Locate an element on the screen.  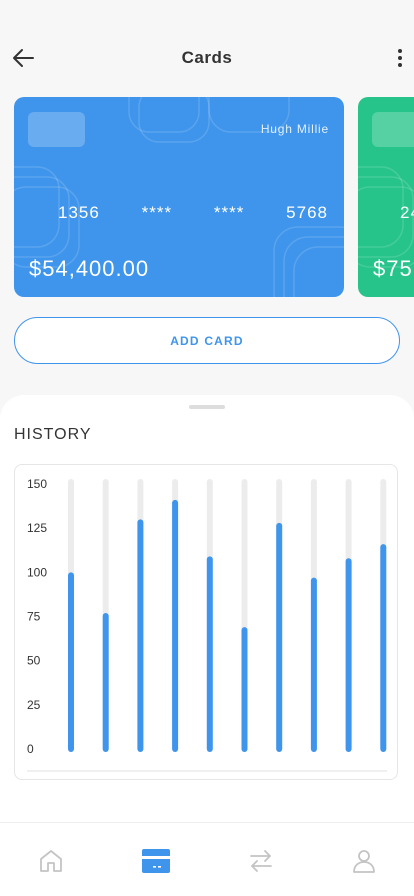
more-vertical-icon is located at coordinates (400, 58).